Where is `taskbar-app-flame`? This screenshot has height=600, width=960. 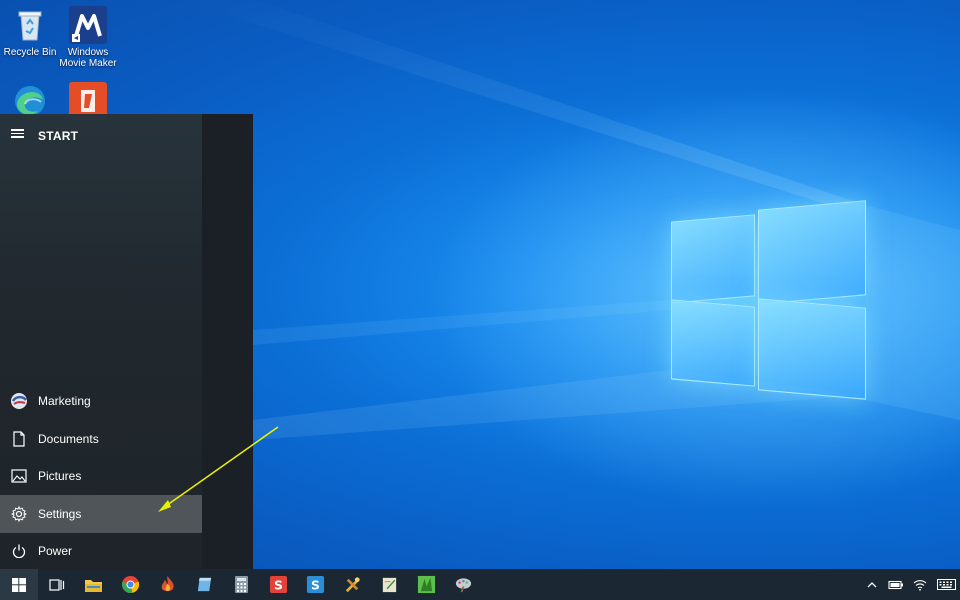
taskbar-app-flame is located at coordinates (167, 584).